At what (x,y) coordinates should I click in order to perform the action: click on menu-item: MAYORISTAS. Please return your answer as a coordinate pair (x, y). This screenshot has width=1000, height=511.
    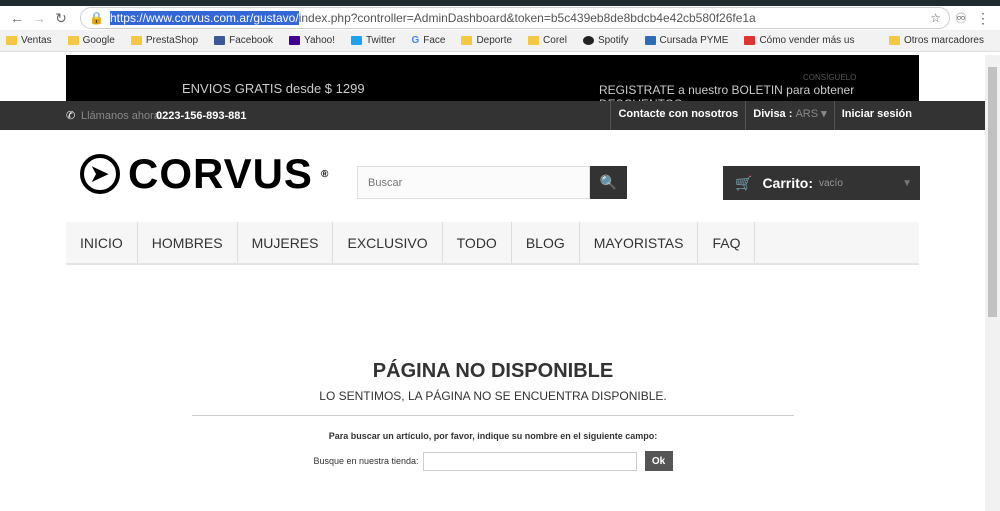
    Looking at the image, I should click on (639, 242).